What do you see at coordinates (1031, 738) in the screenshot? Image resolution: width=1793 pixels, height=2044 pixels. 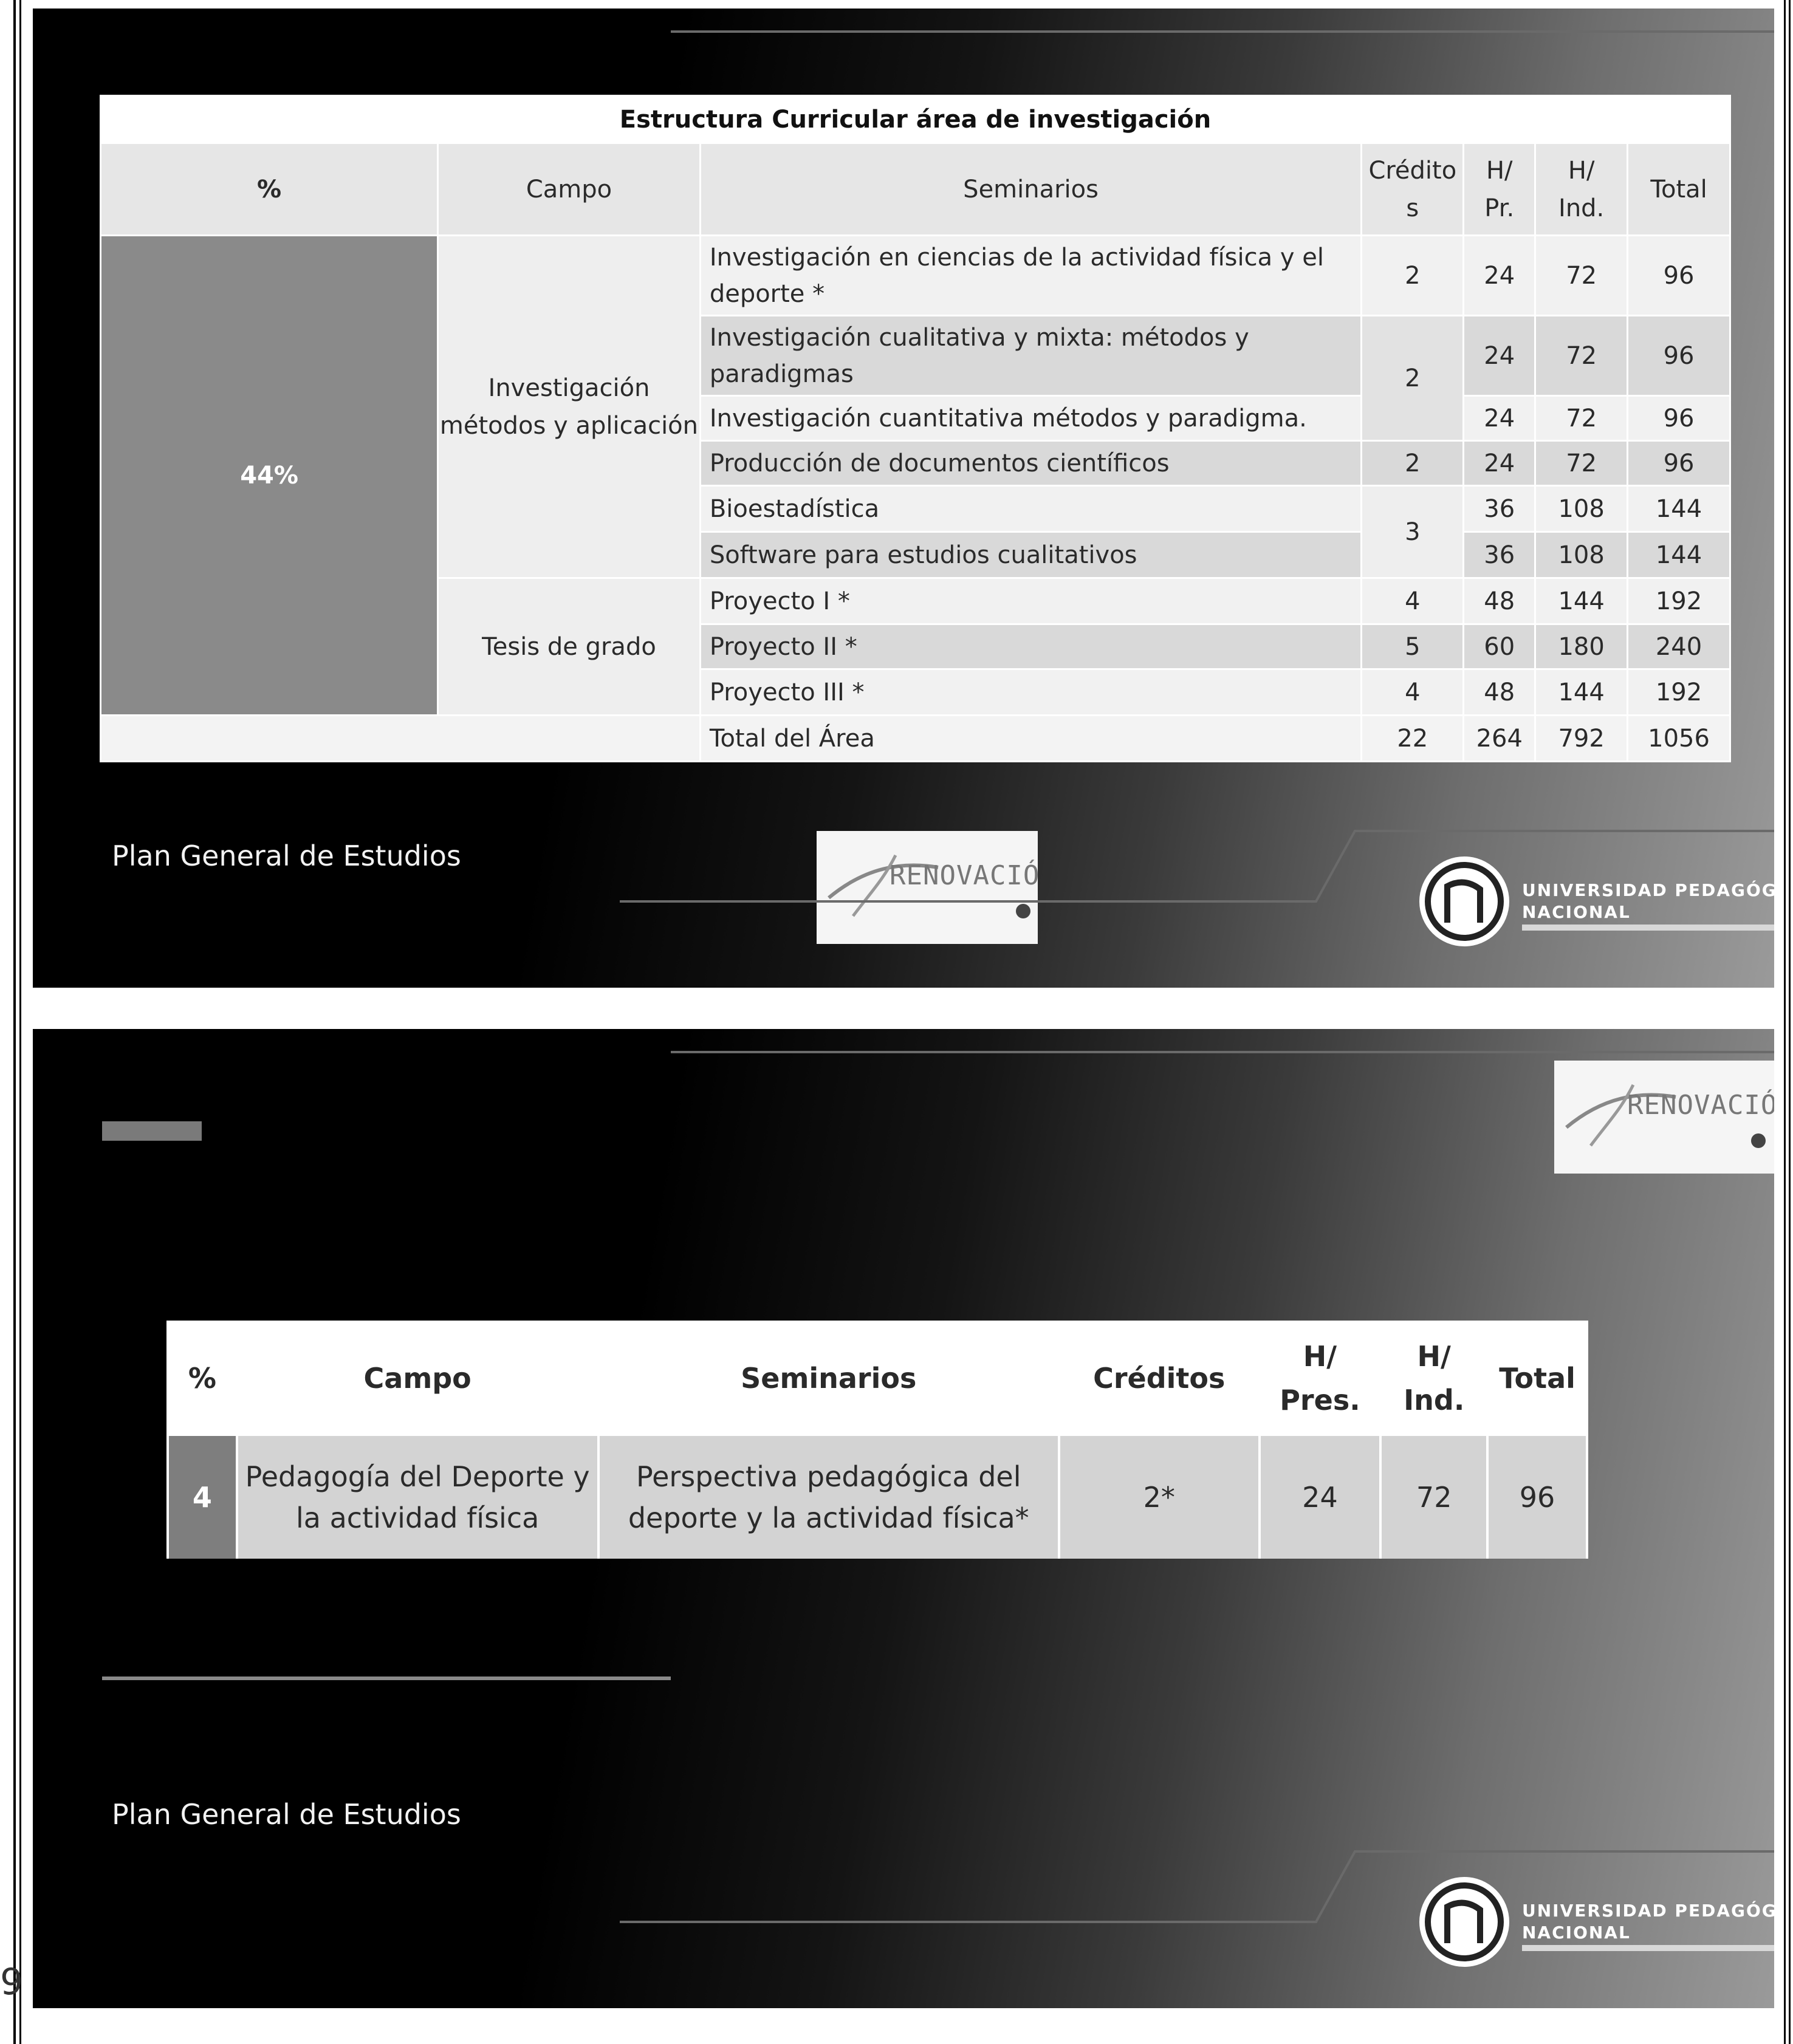 I see `total-label: Total del Área` at bounding box center [1031, 738].